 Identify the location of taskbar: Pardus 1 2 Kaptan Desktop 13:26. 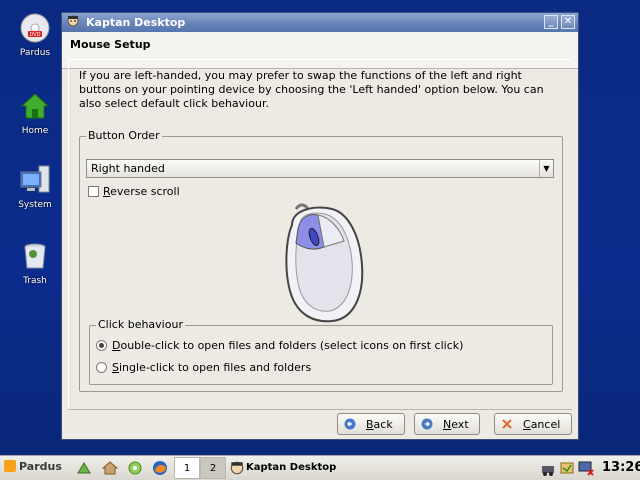
(320, 467).